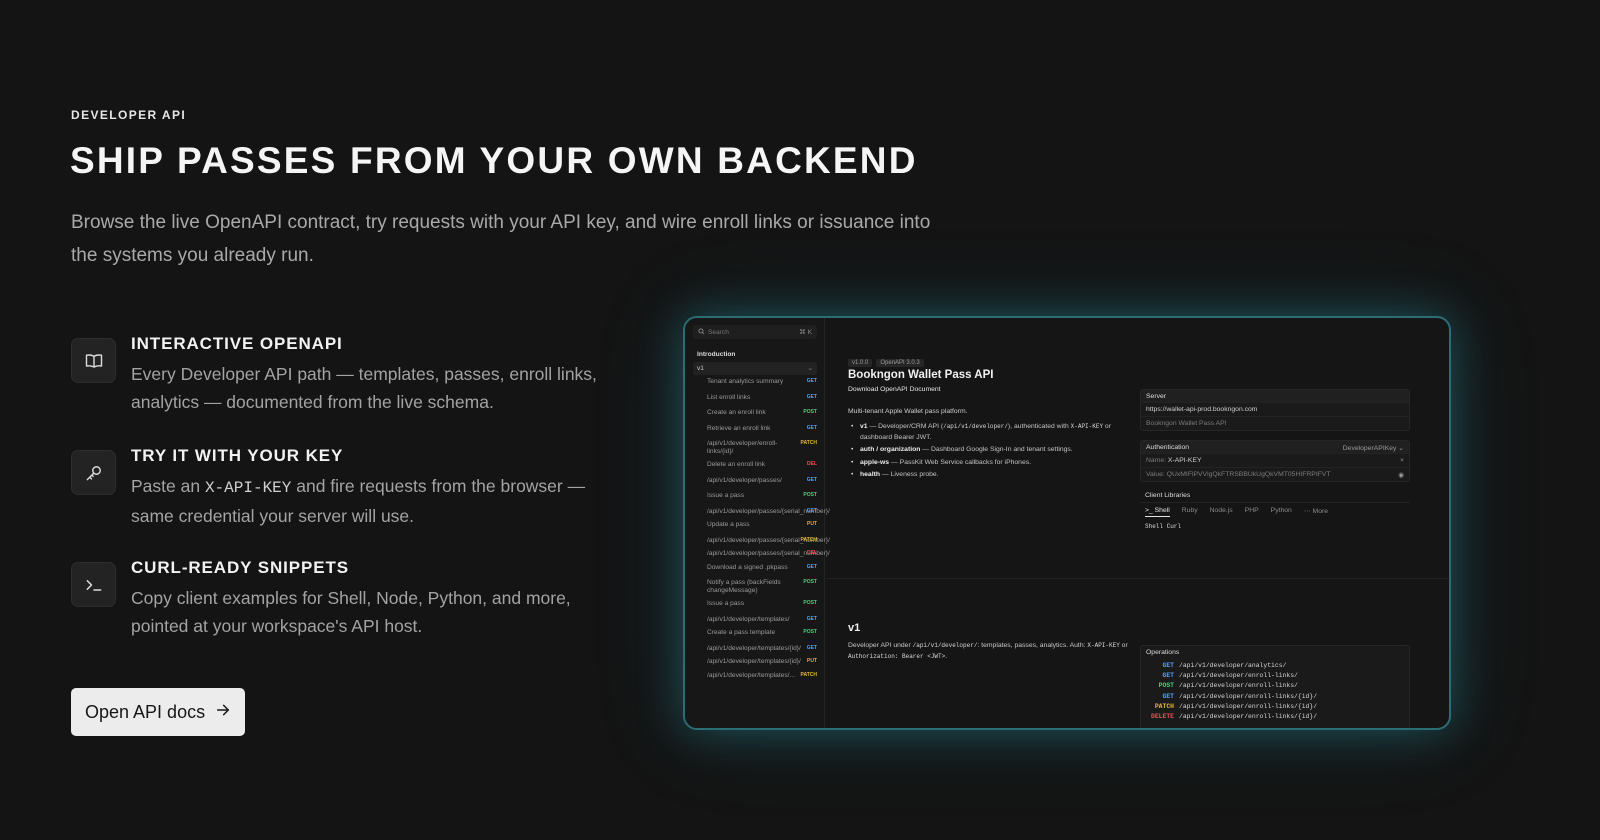 This screenshot has height=840, width=1600. Describe the element at coordinates (1402, 460) in the screenshot. I see `close-icon: ×` at that location.